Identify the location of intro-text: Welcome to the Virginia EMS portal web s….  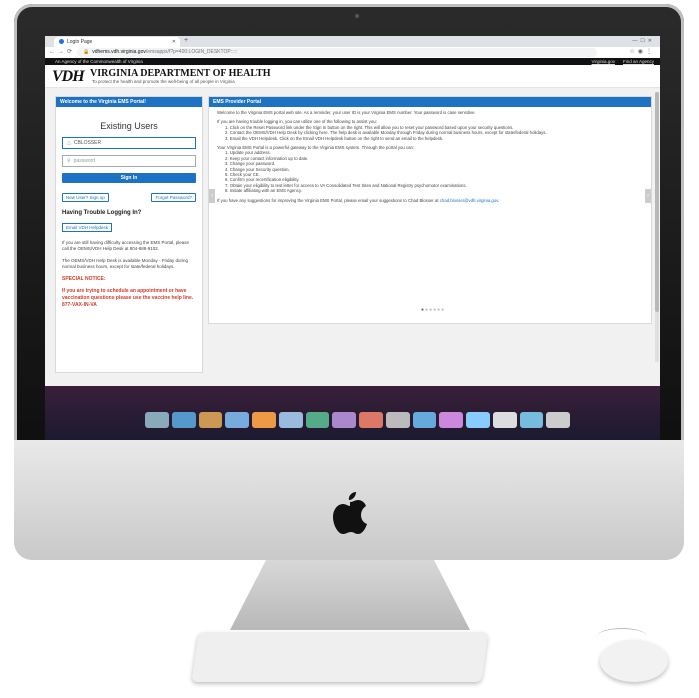
(346, 112).